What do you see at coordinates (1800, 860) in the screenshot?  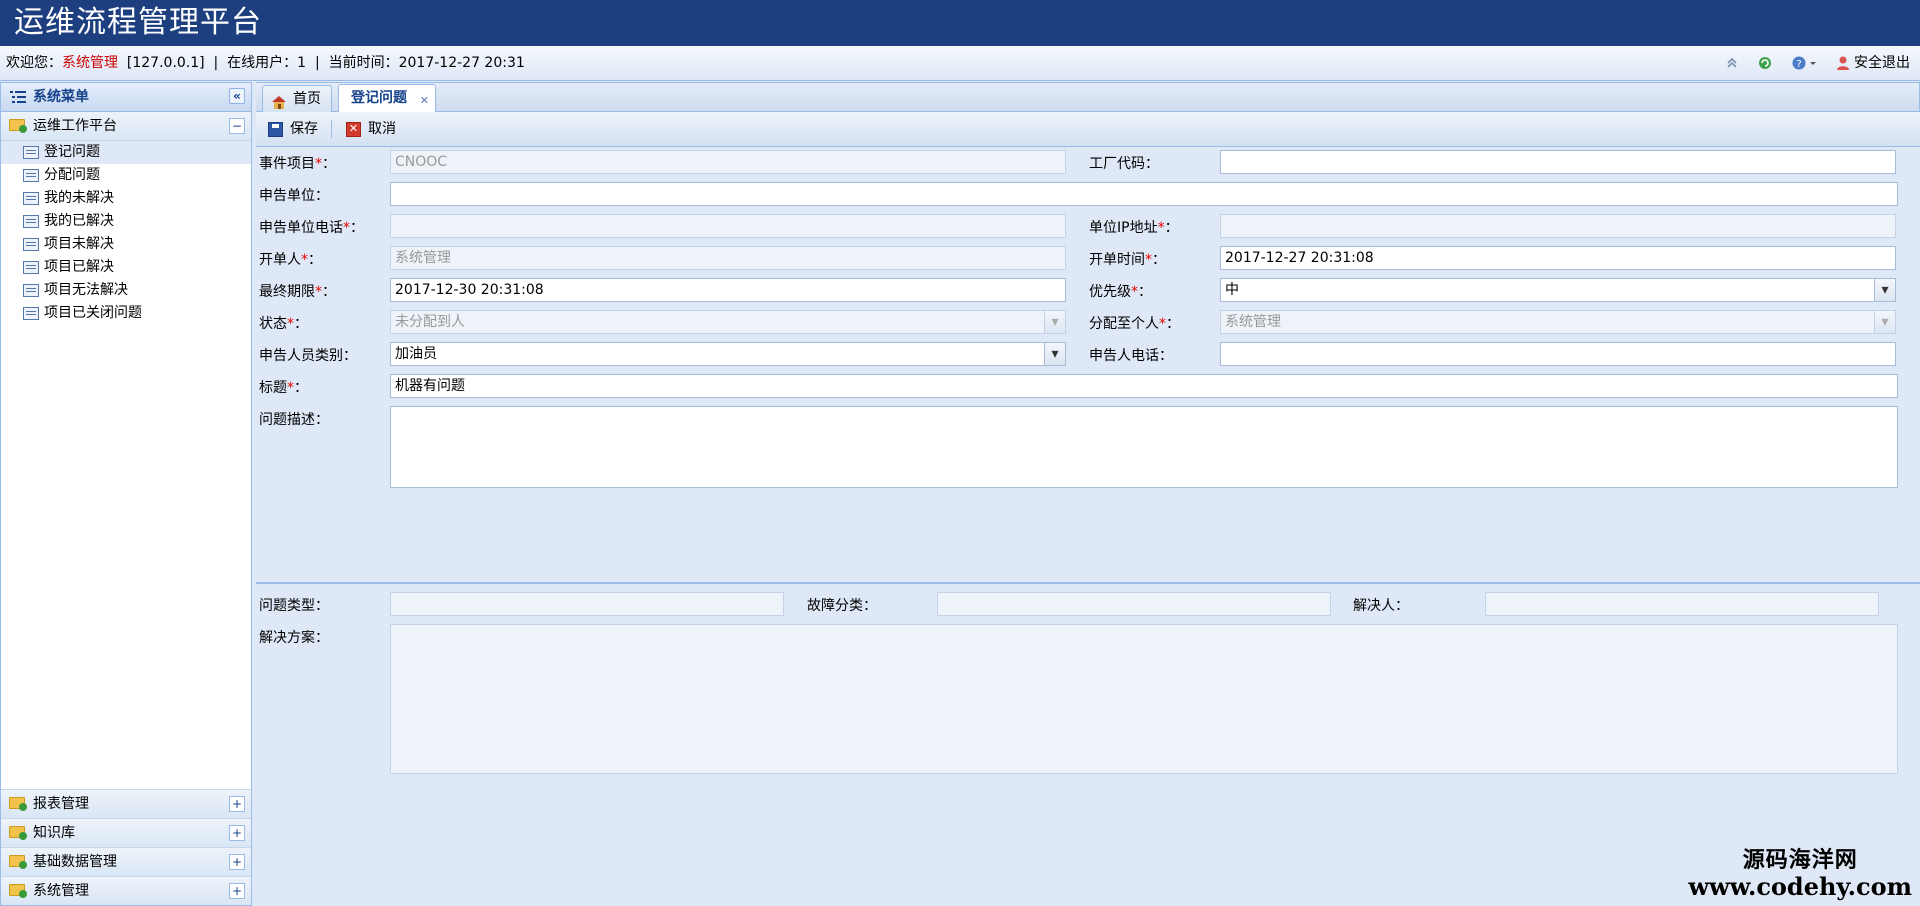 I see `watermark-line1: 源码海洋网` at bounding box center [1800, 860].